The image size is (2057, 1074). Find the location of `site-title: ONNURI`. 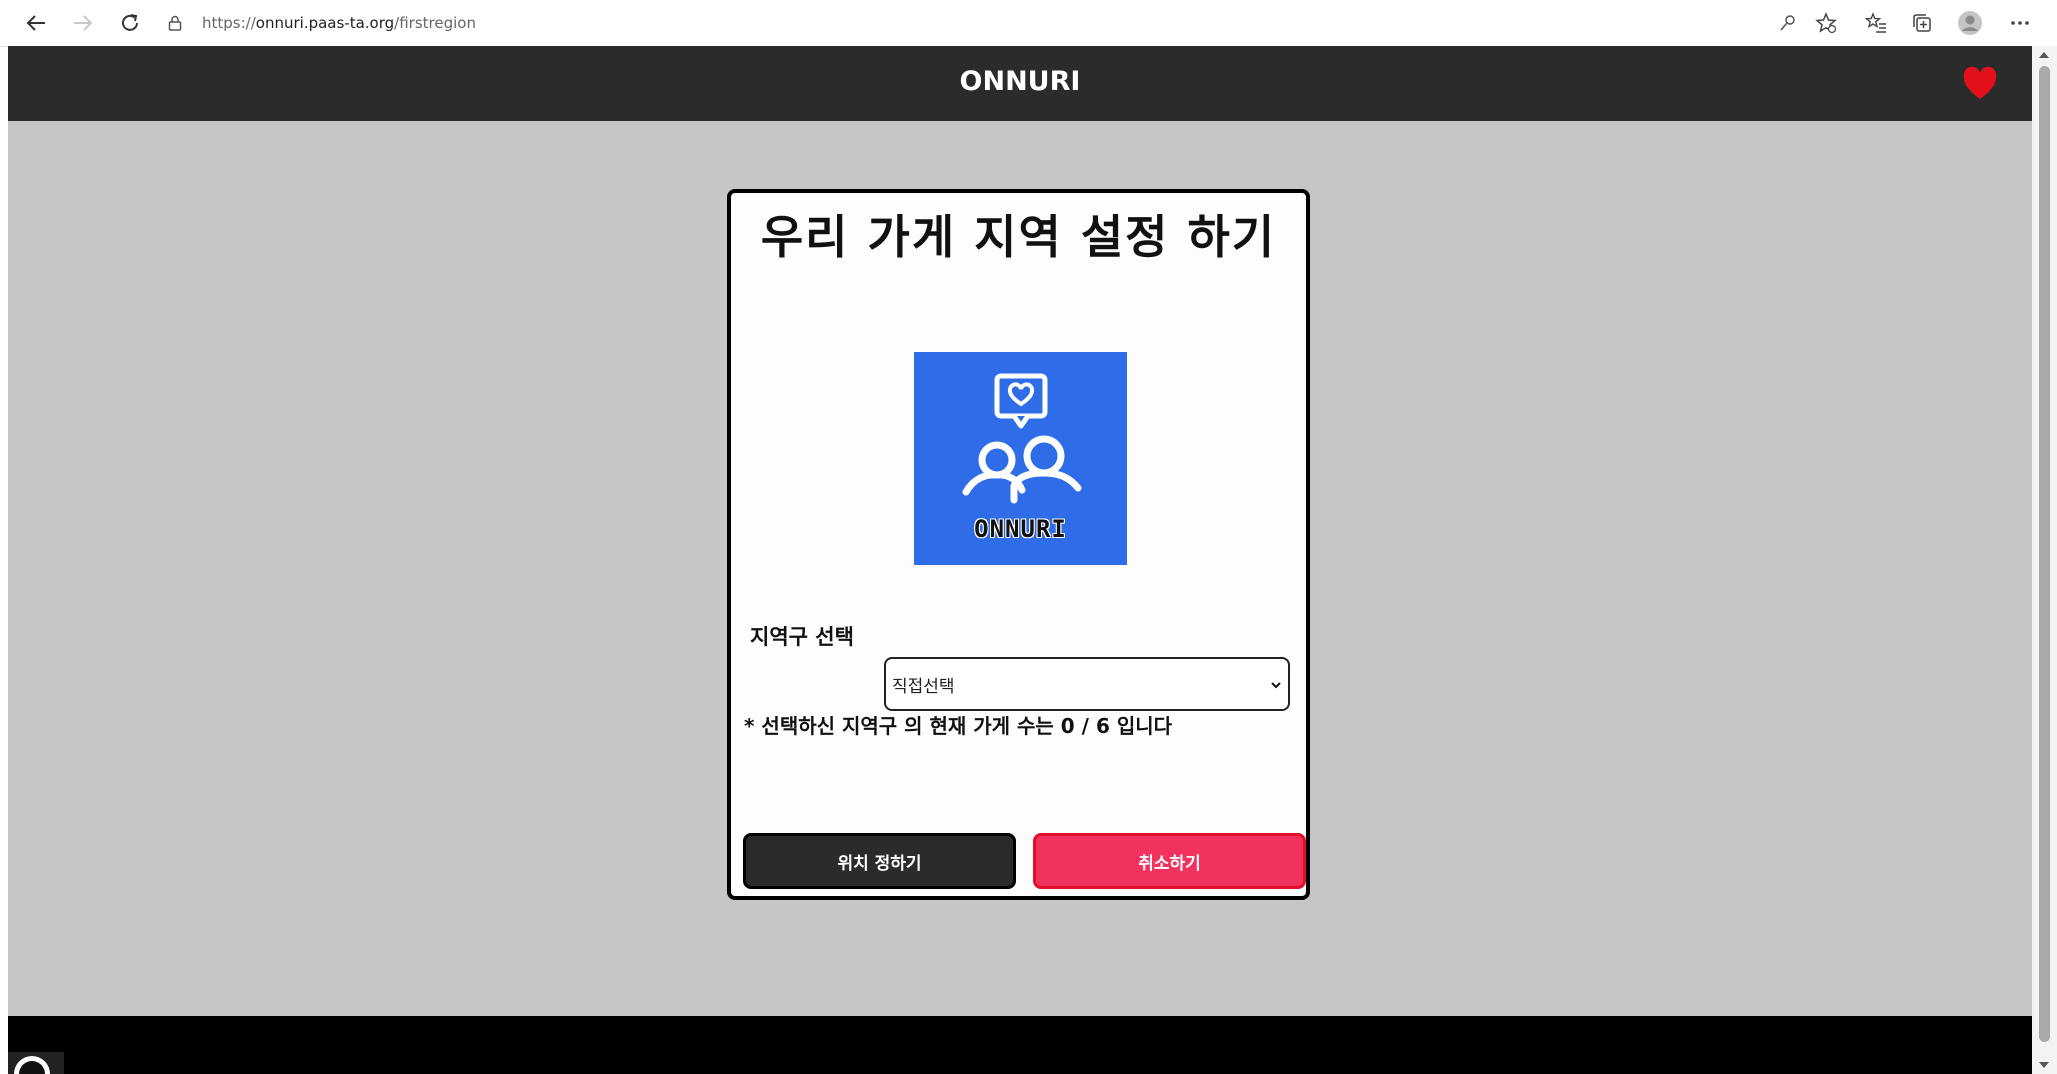

site-title: ONNURI is located at coordinates (1020, 81).